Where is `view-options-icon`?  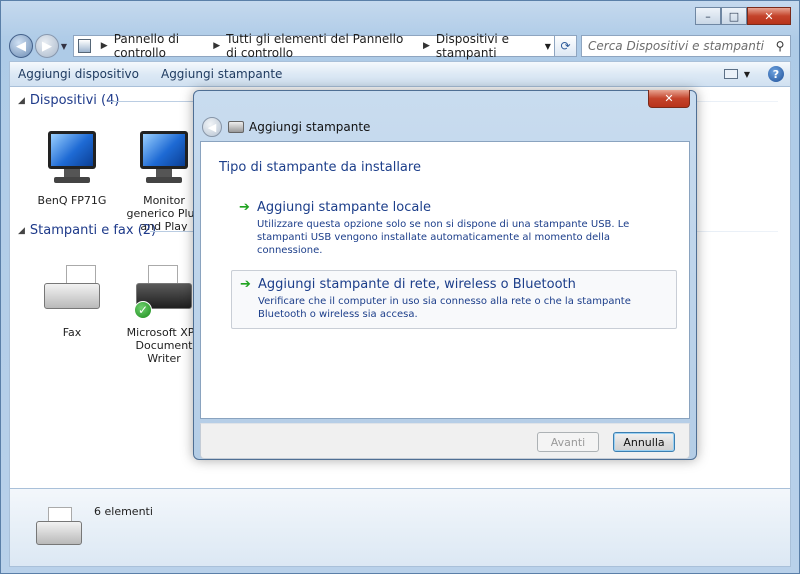
view-options-icon is located at coordinates (730, 74).